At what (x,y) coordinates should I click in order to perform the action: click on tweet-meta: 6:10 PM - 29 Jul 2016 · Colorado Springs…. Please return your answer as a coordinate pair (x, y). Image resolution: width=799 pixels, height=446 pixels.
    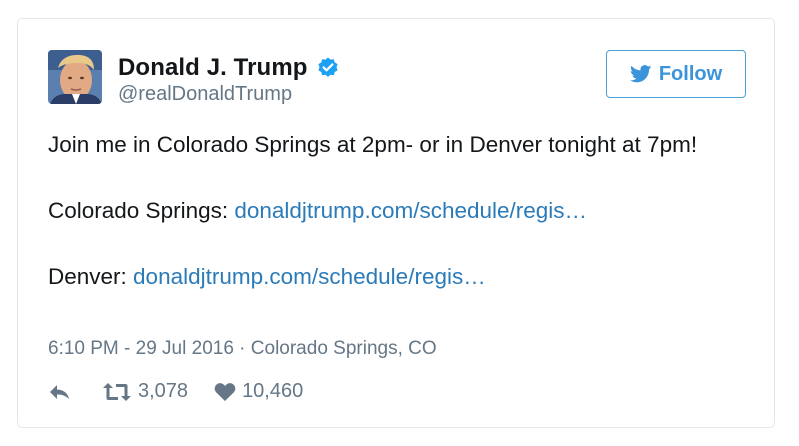
    Looking at the image, I should click on (242, 349).